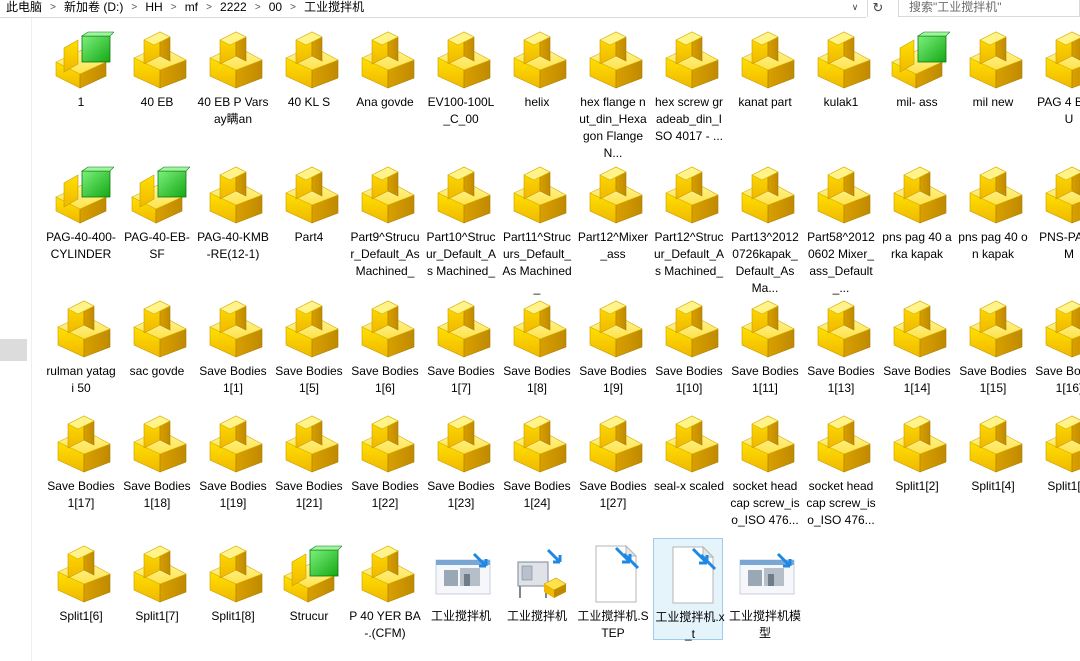  What do you see at coordinates (917, 486) in the screenshot?
I see `file-name: Split1[2]` at bounding box center [917, 486].